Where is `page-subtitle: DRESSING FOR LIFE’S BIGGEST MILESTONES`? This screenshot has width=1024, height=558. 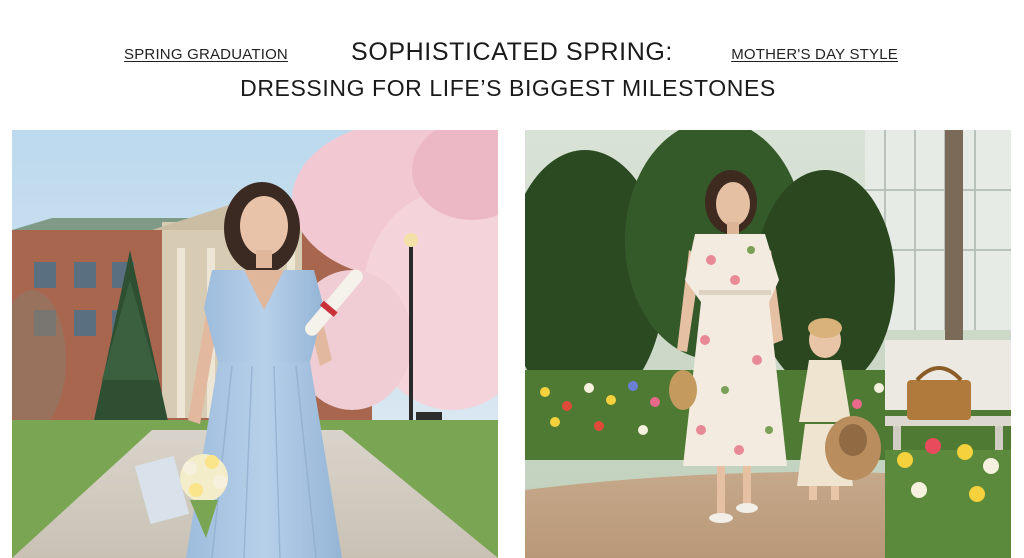 page-subtitle: DRESSING FOR LIFE’S BIGGEST MILESTONES is located at coordinates (508, 88).